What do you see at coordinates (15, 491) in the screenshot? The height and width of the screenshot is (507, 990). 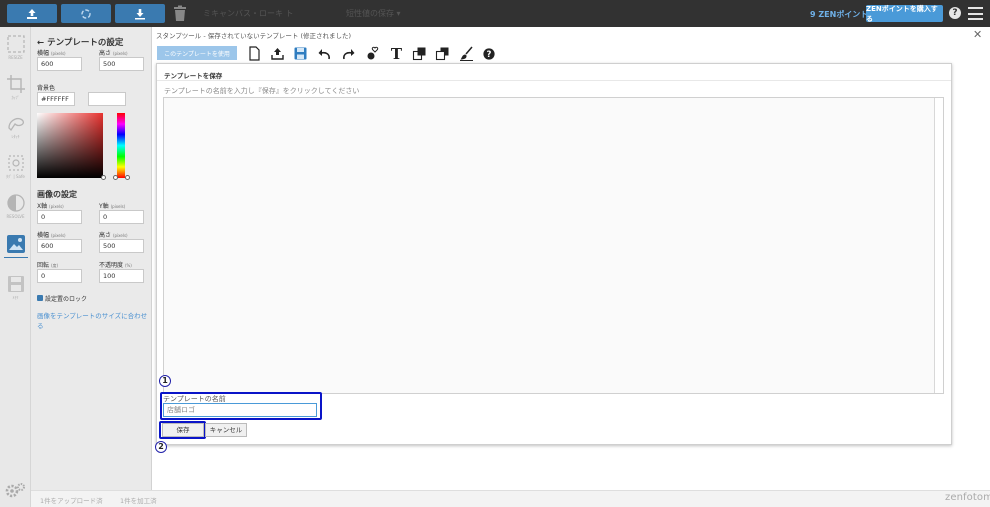 I see `settings-gears-icon` at bounding box center [15, 491].